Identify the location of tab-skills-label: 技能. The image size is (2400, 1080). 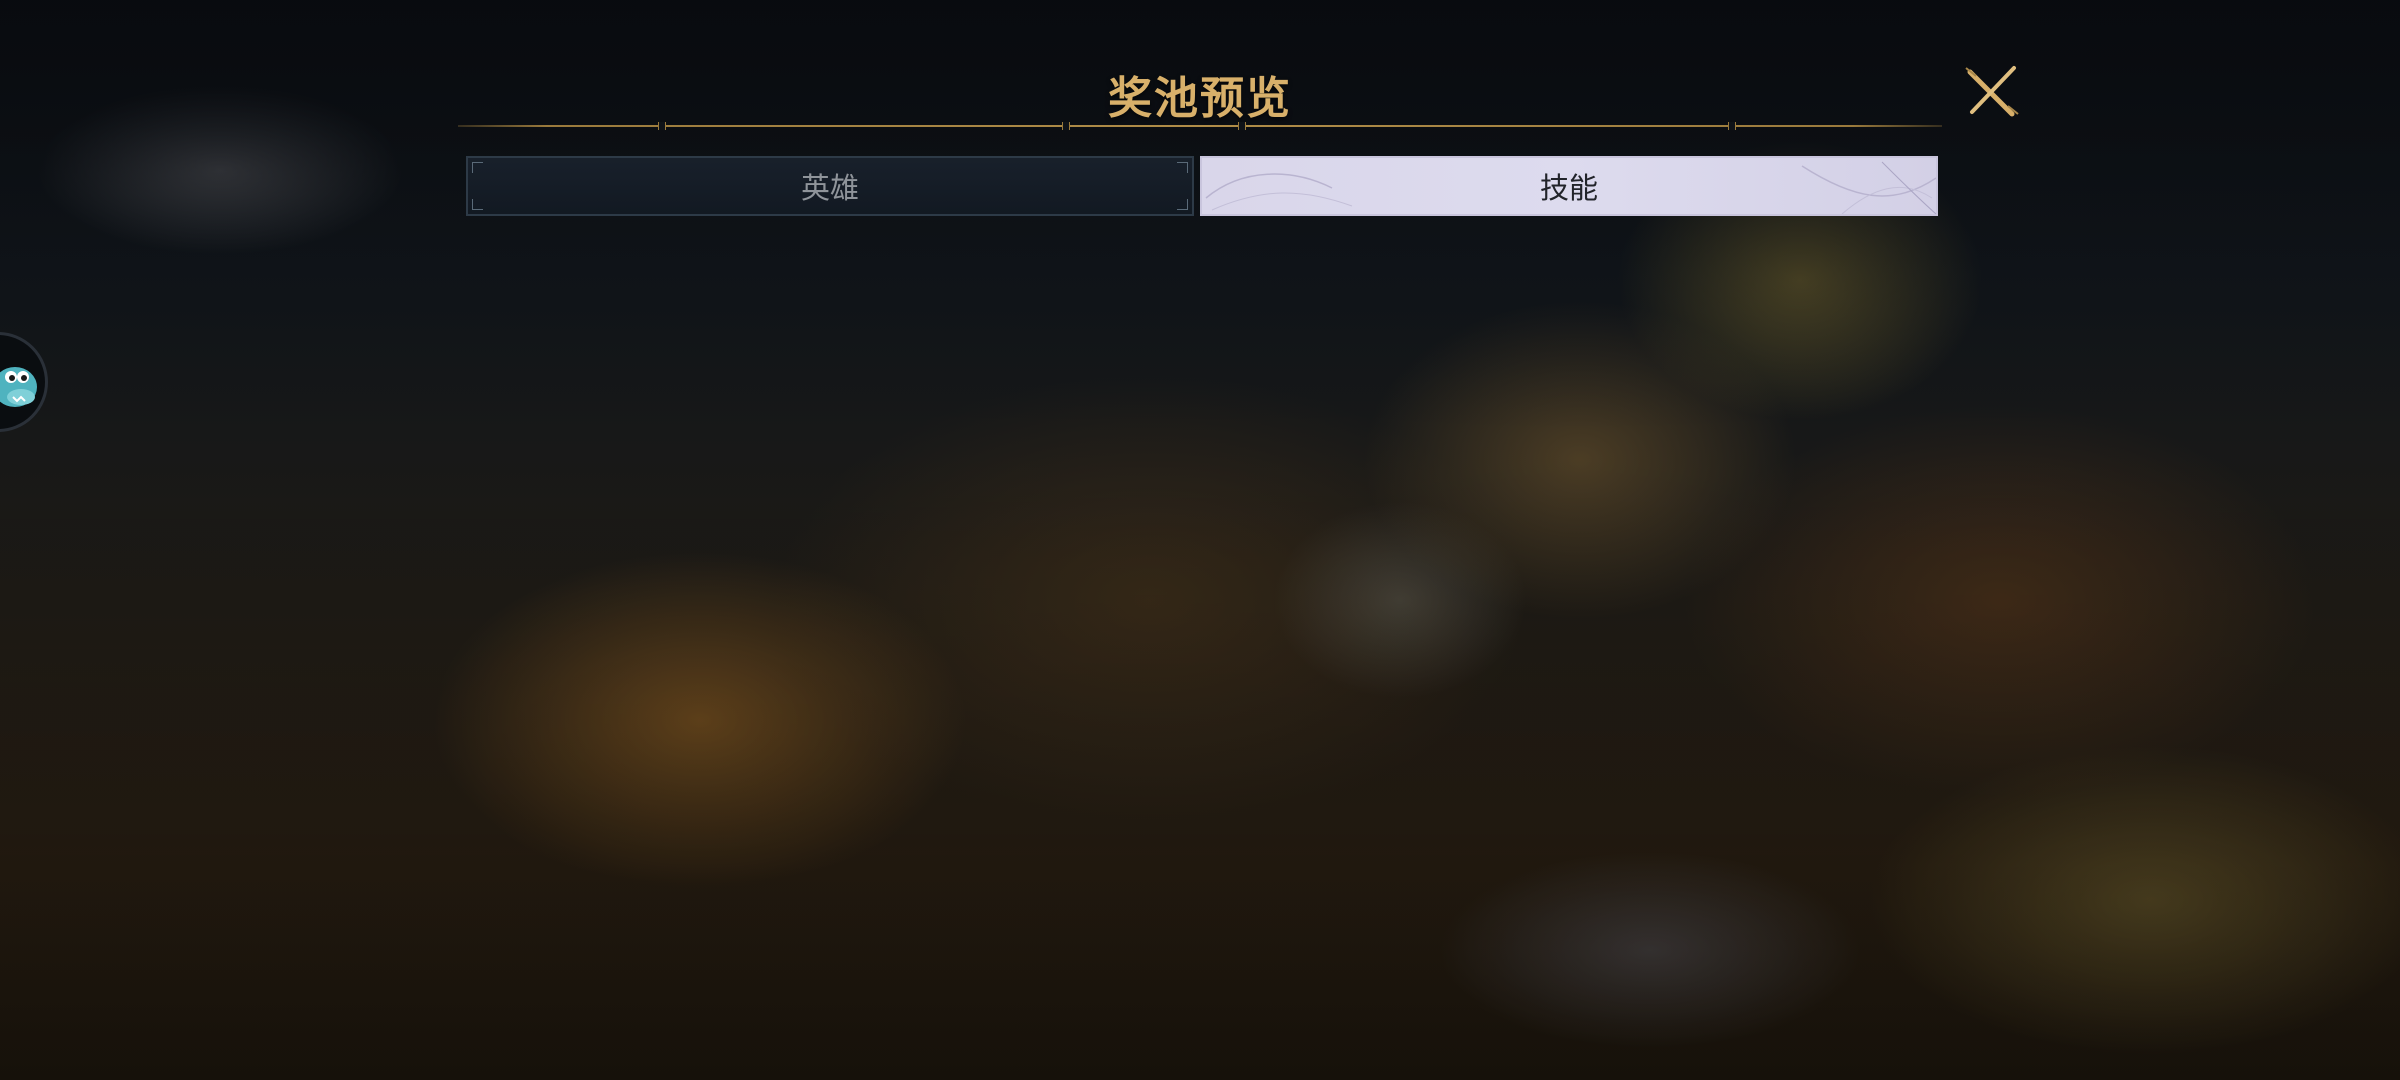
(1568, 188).